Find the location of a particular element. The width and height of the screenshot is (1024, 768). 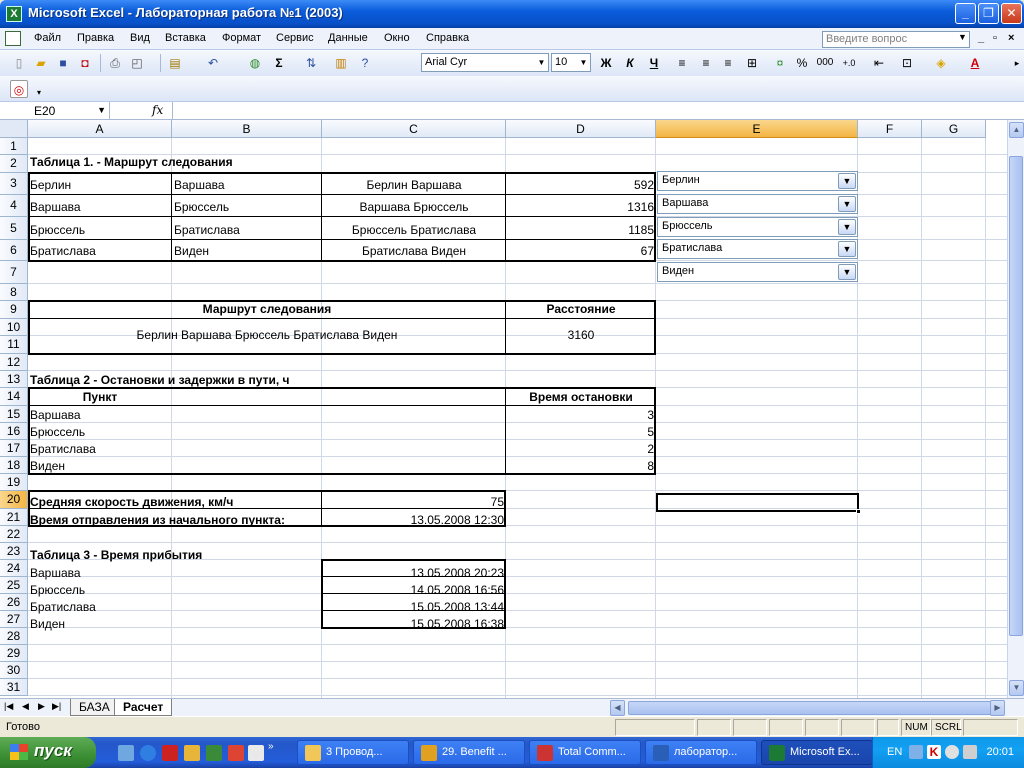

row-header: 24 is located at coordinates (14, 568).